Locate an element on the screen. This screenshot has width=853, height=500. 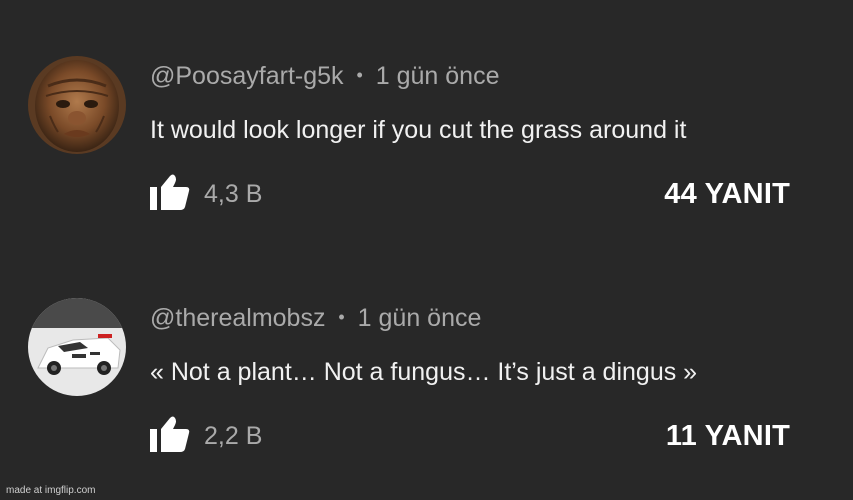
replies-button: 11 YANIT is located at coordinates (728, 436).